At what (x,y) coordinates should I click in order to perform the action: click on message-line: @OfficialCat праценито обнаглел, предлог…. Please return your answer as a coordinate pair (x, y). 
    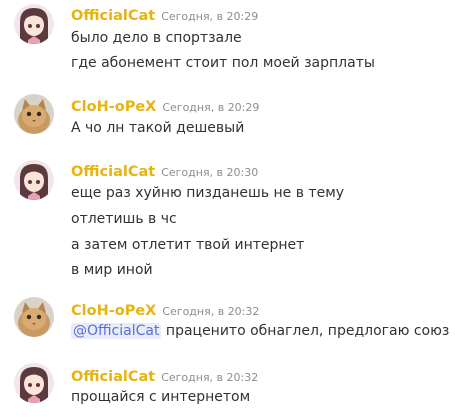
    Looking at the image, I should click on (260, 331).